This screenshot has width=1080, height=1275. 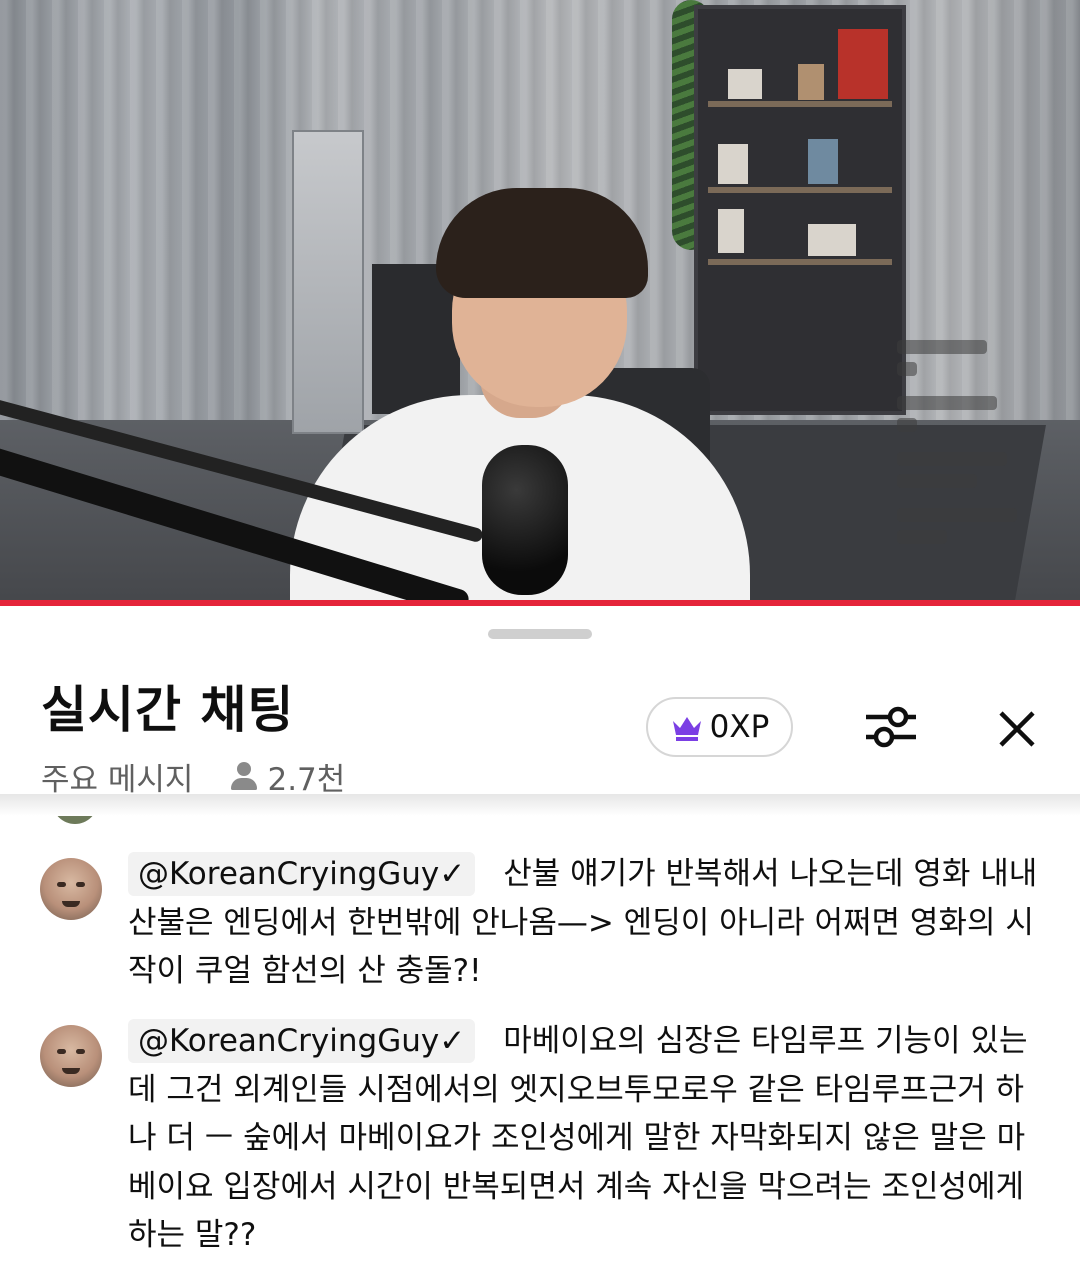 I want to click on drag-handle, so click(x=540, y=634).